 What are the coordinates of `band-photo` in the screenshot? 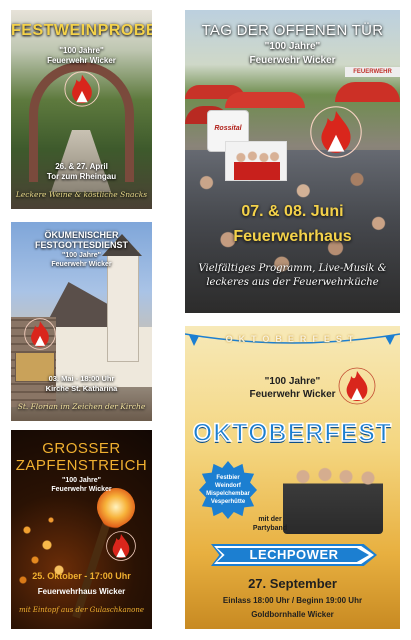 It's located at (256, 161).